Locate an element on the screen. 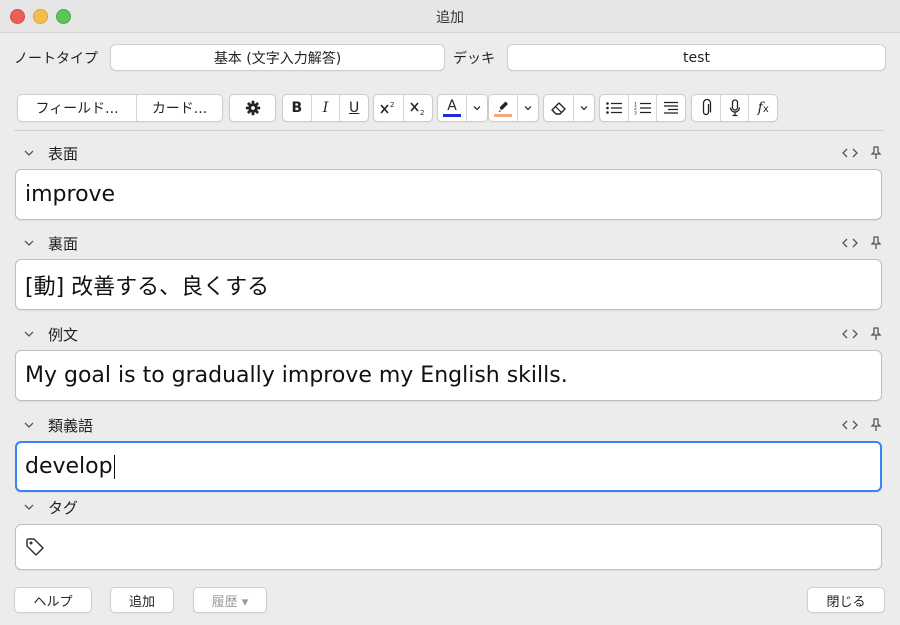 This screenshot has height=625, width=900. deck-selector: test is located at coordinates (696, 57).